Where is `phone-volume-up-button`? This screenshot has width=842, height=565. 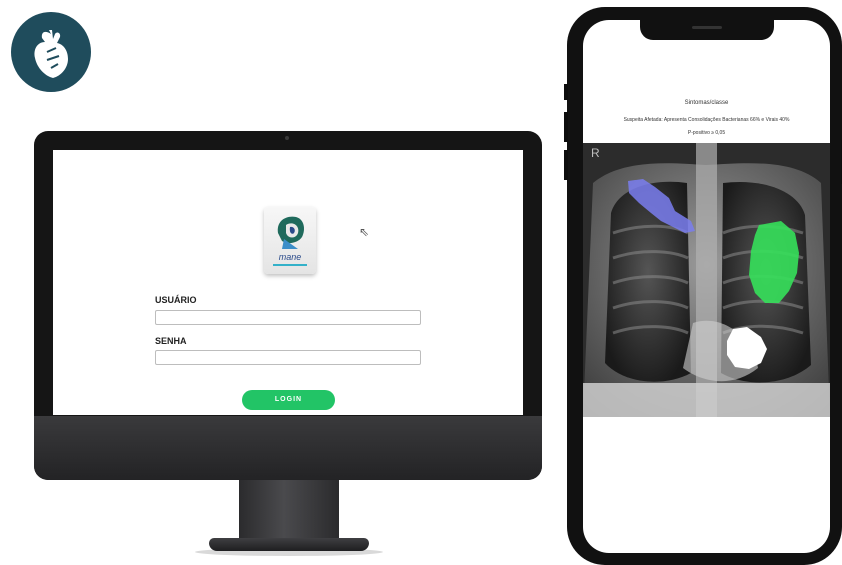
phone-volume-up-button is located at coordinates (566, 127).